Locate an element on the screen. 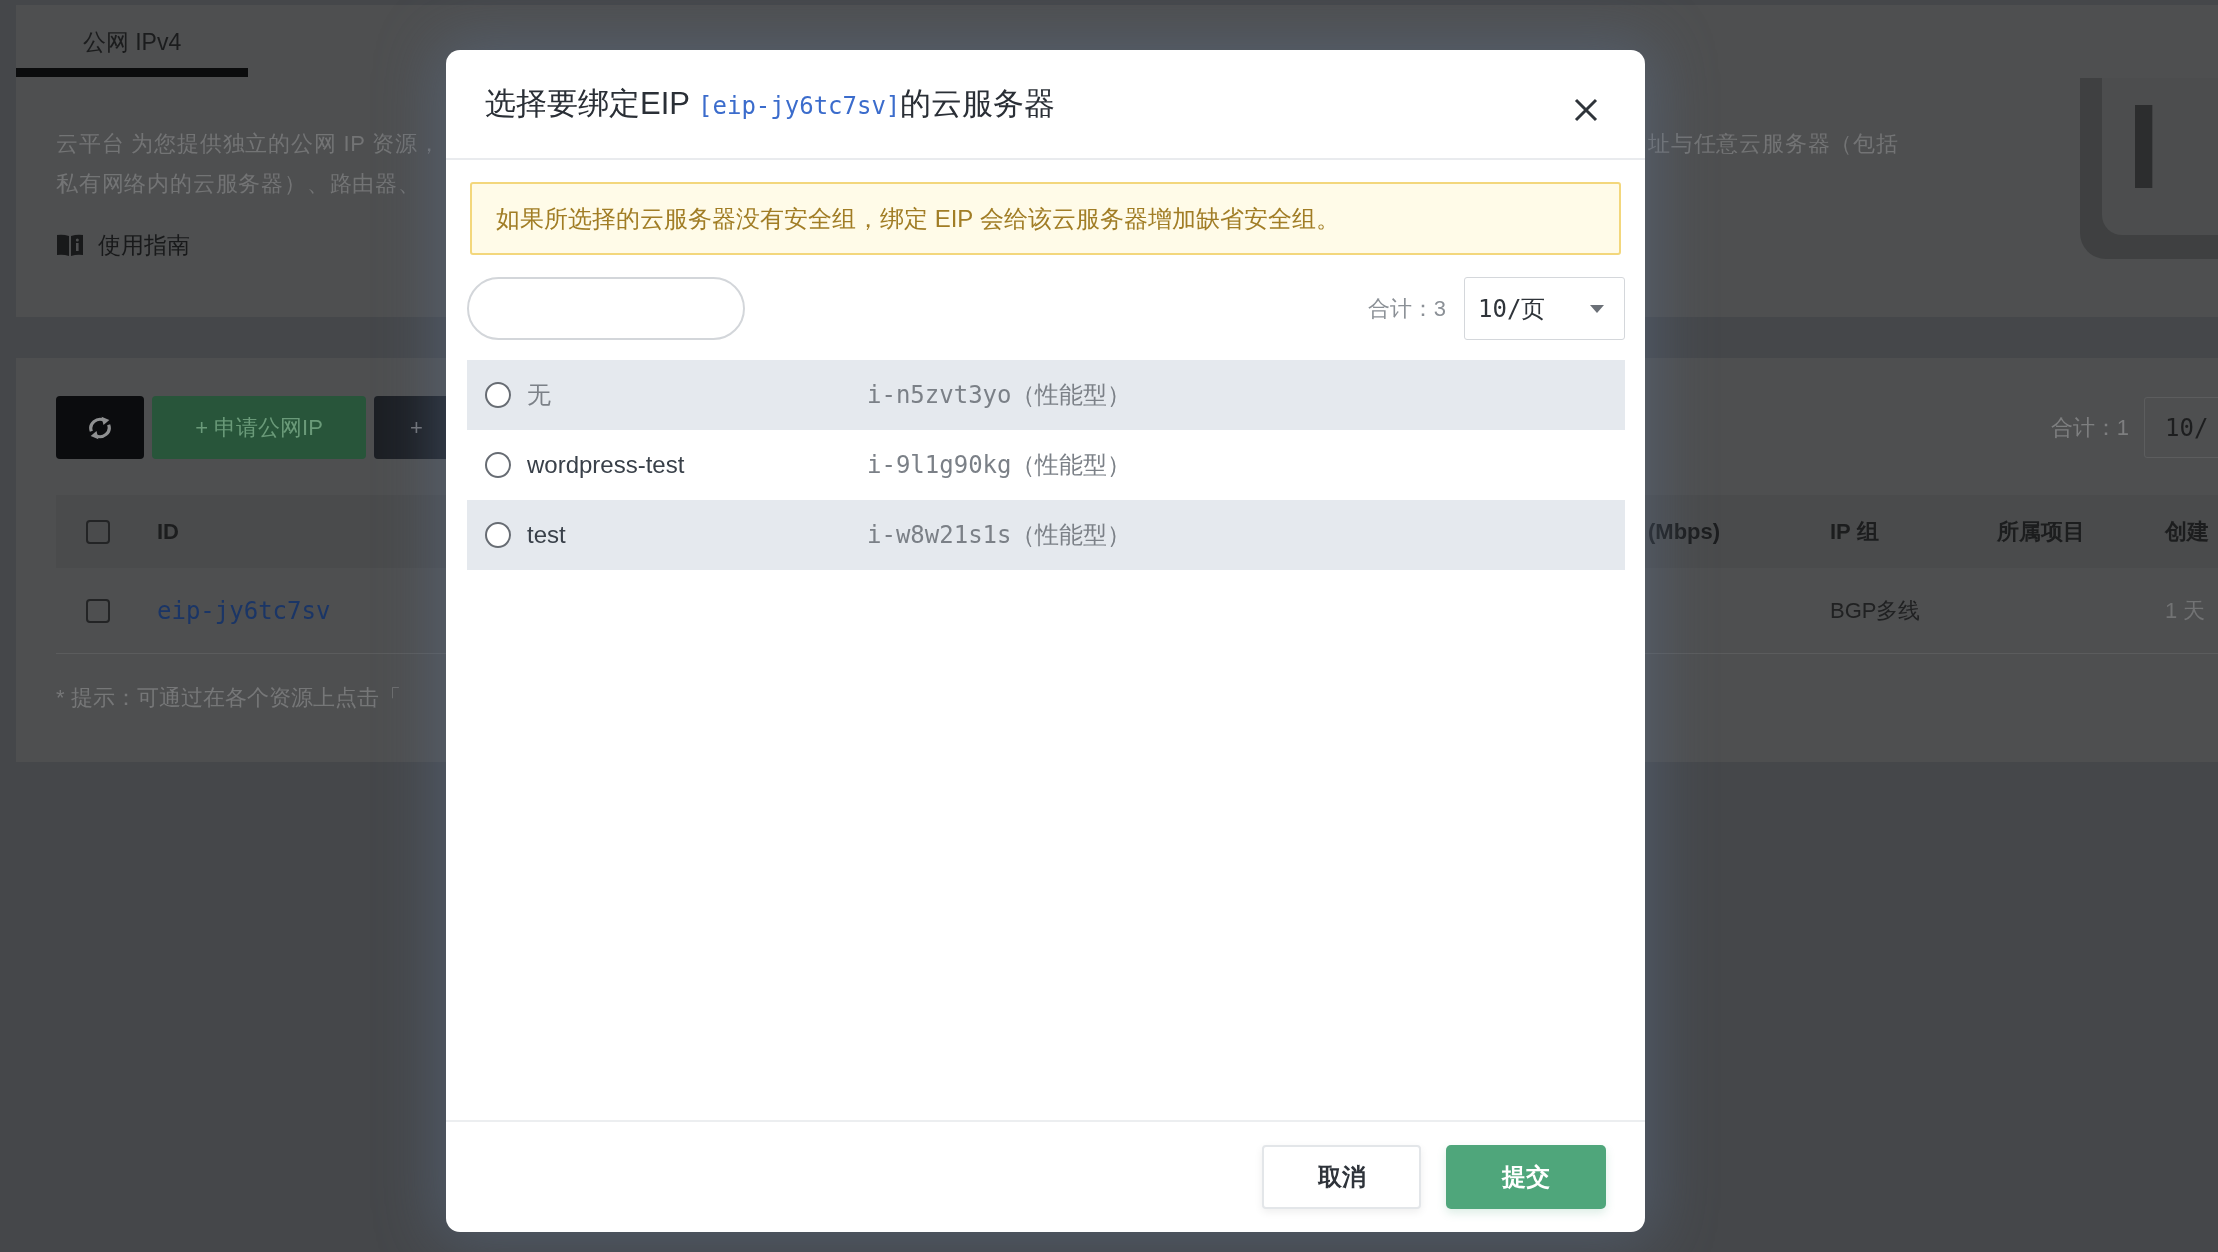  warning-message: 如果所选择的云服务器没有安全组，绑定 EIP 会给该云服务器增加缺省安全组。 is located at coordinates (1045, 218).